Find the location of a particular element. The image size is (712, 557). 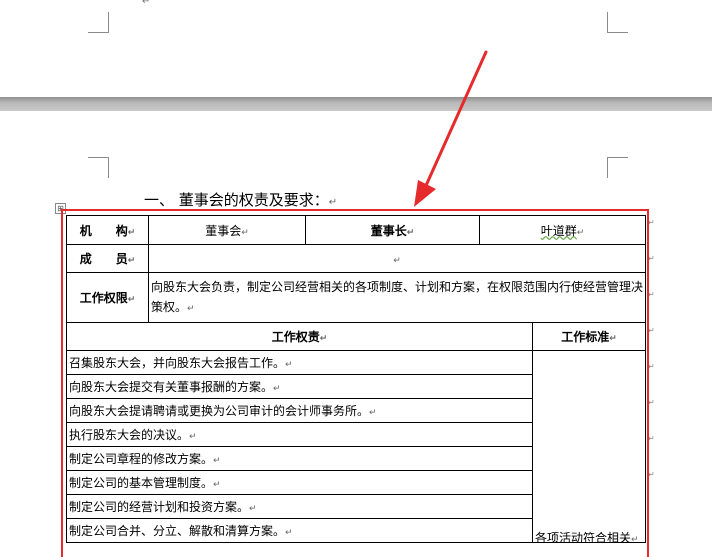

standard-cell: 各项活动符合相关↵ is located at coordinates (589, 446).